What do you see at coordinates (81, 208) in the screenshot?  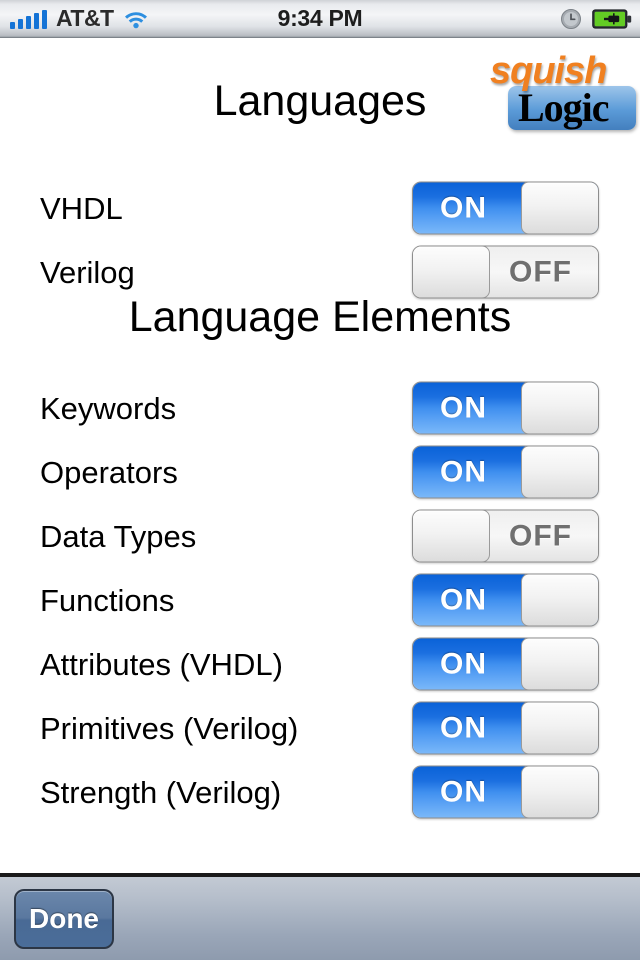 I see `setting-label-vhdl: VHDL` at bounding box center [81, 208].